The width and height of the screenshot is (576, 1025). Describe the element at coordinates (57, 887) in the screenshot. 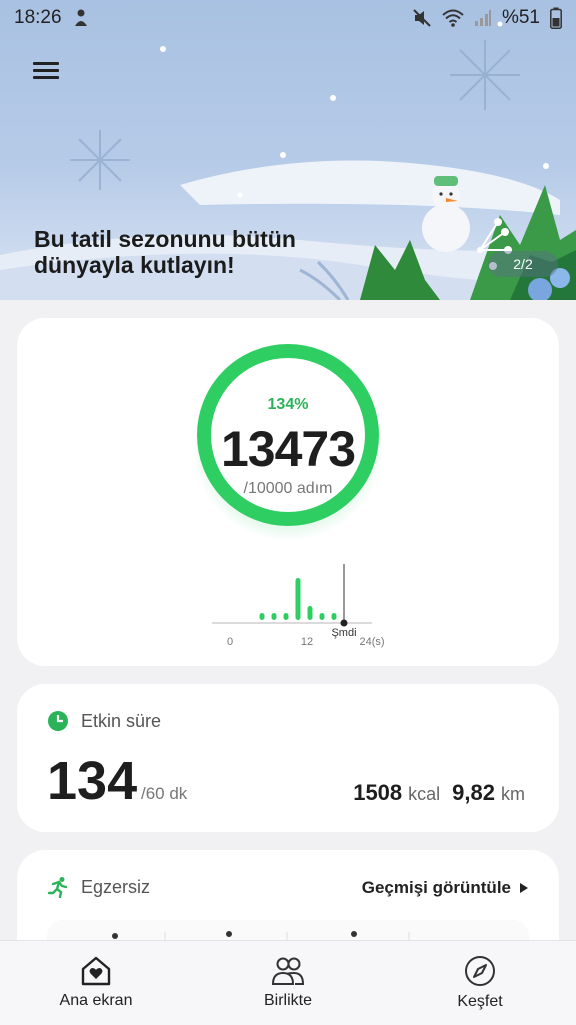

I see `running-person-icon` at that location.